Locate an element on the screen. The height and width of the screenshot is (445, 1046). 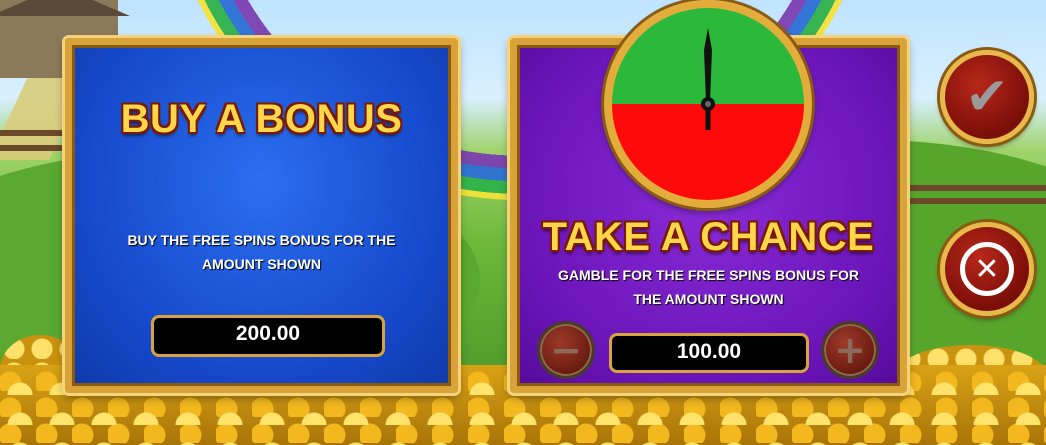
check-icon: ✔ is located at coordinates (987, 97).